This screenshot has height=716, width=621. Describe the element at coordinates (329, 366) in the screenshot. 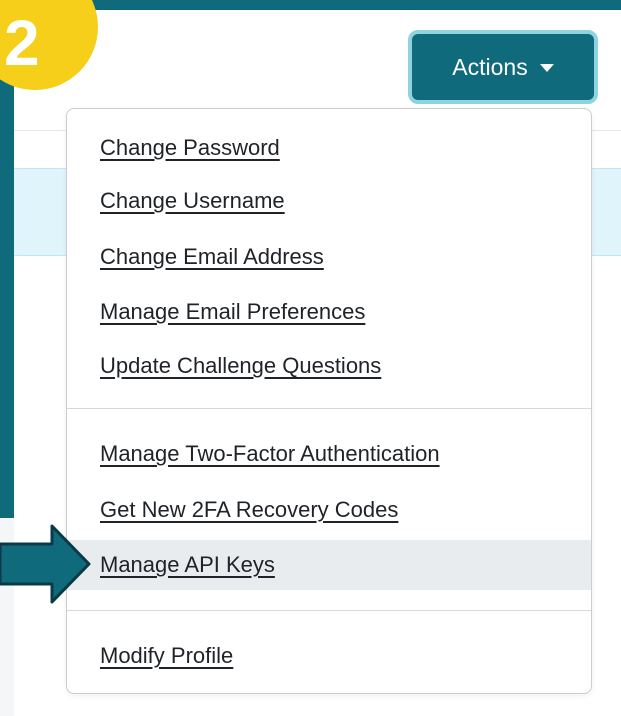

I see `menu-item-update-challenge-questions: Update Challenge Questions` at that location.